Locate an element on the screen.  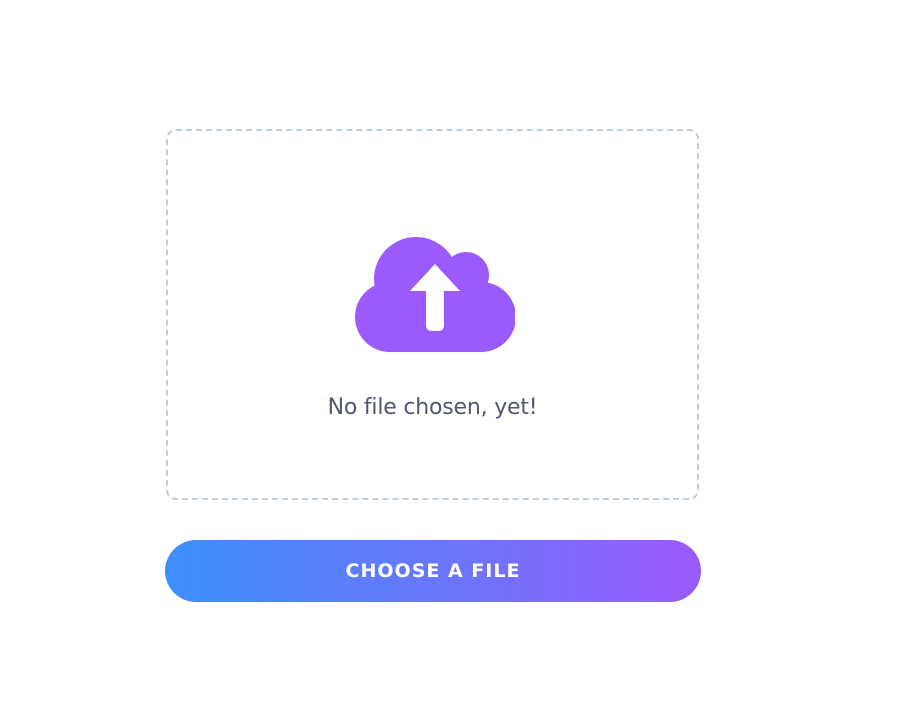
choose-file-button: CHOOSE A FILE is located at coordinates (433, 571).